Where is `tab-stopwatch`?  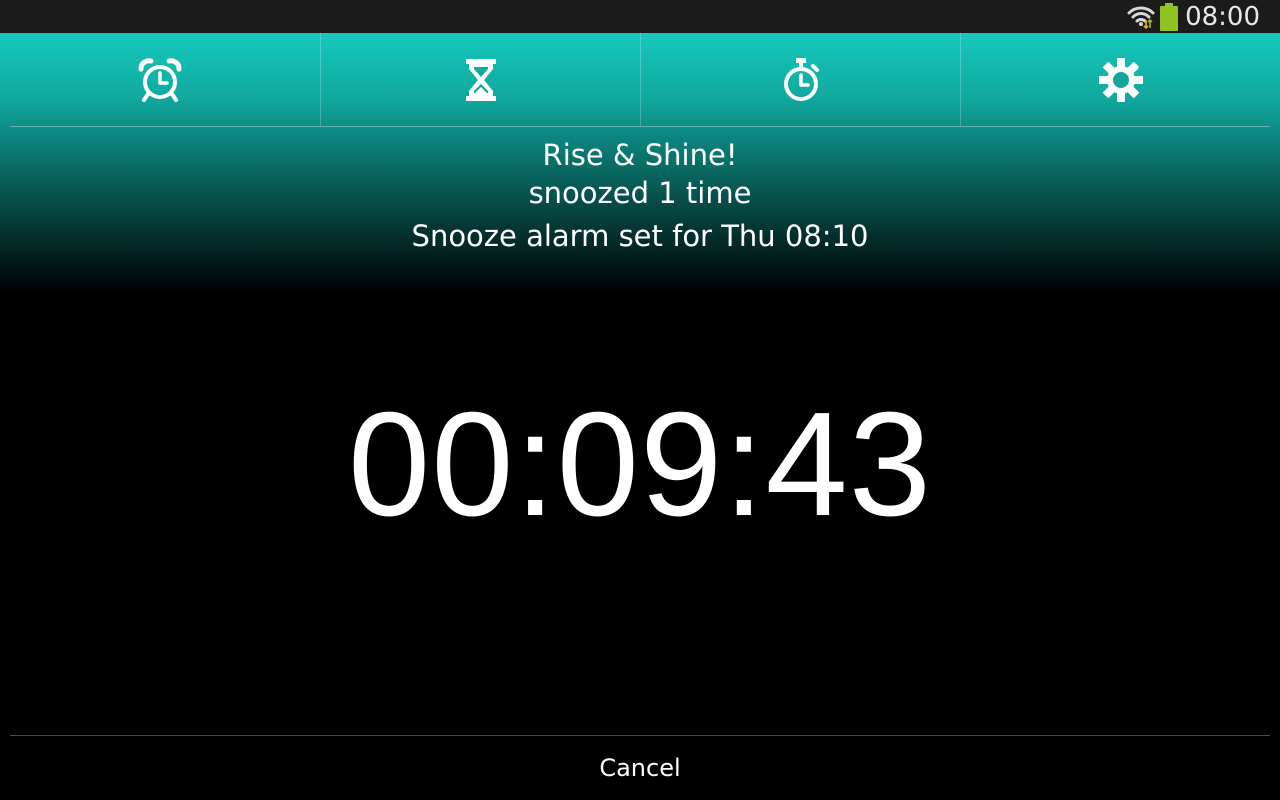 tab-stopwatch is located at coordinates (800, 79).